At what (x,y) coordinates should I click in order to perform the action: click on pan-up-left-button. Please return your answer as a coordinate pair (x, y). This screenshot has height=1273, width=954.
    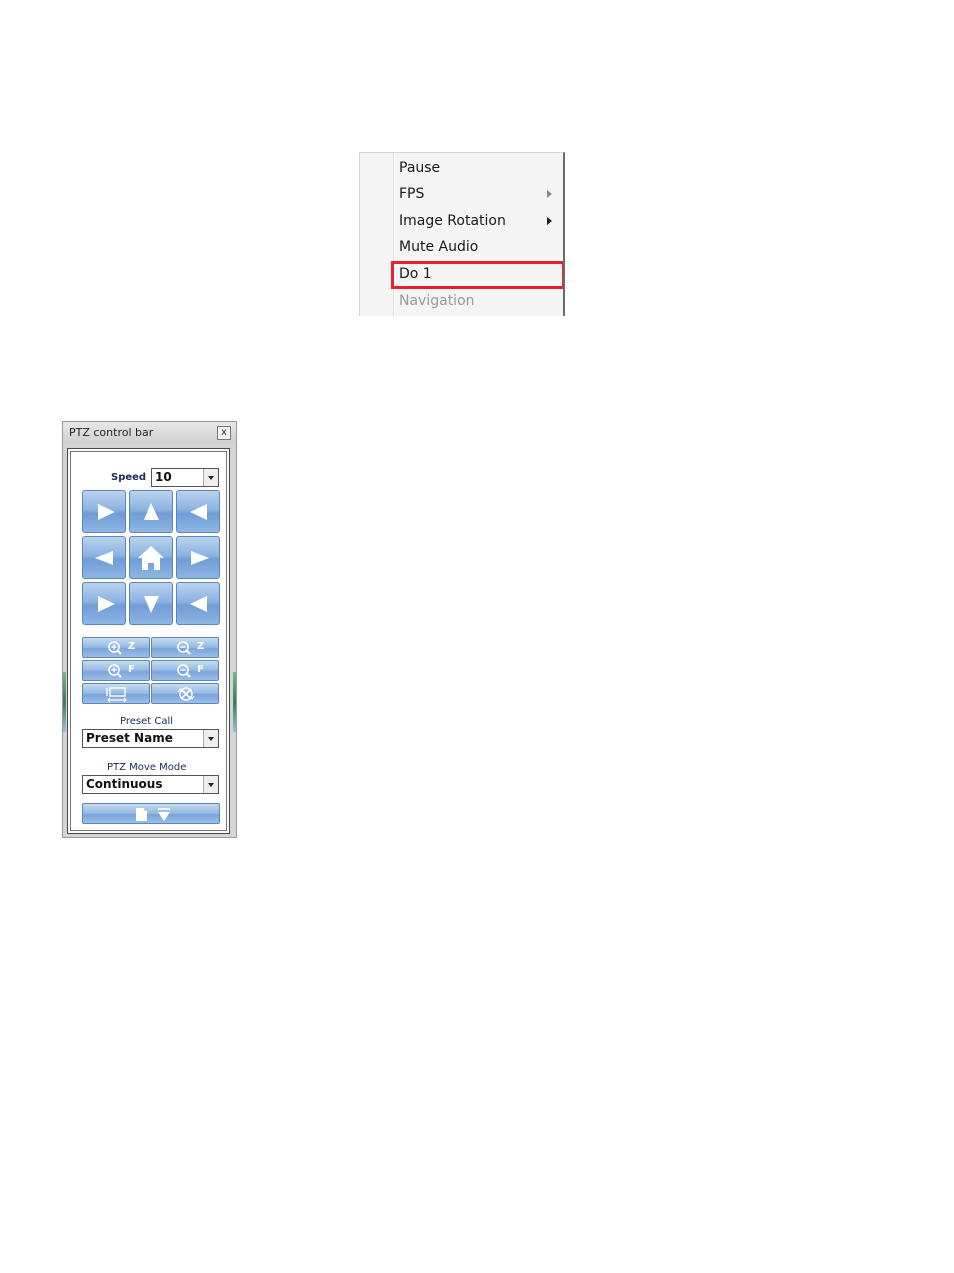
    Looking at the image, I should click on (104, 511).